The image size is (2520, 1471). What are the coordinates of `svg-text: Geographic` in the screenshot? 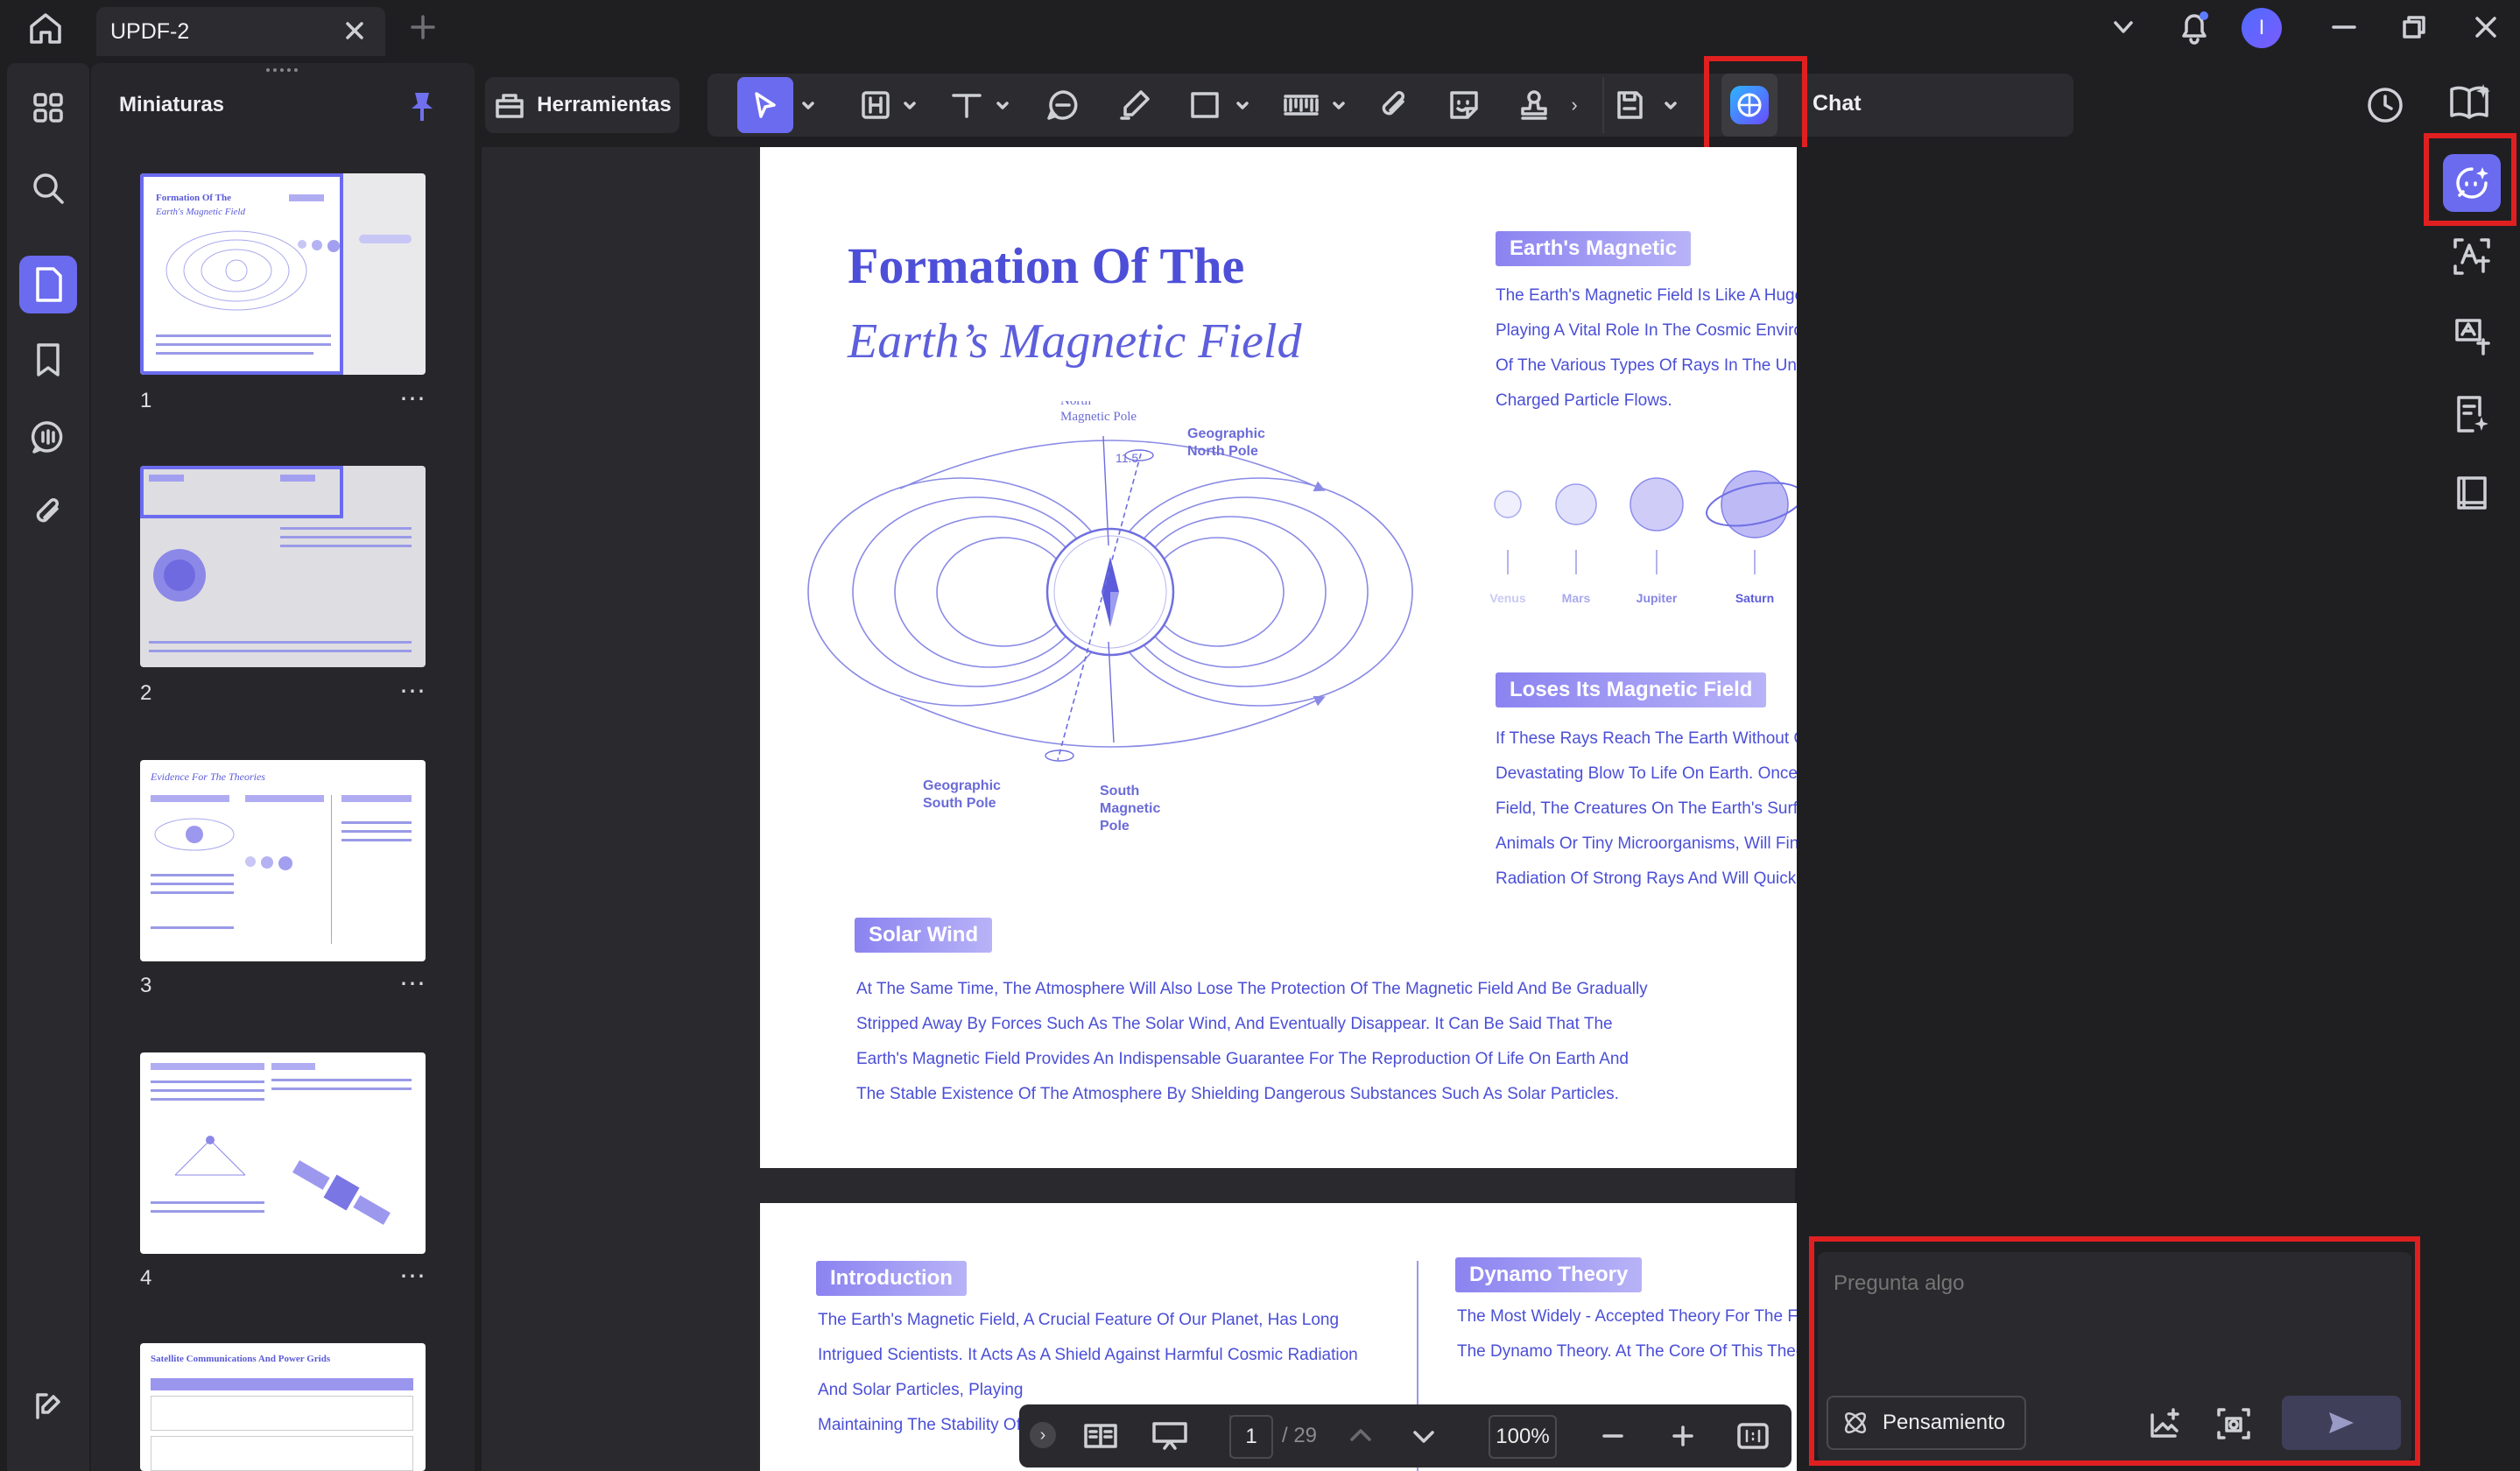 It's located at (1226, 433).